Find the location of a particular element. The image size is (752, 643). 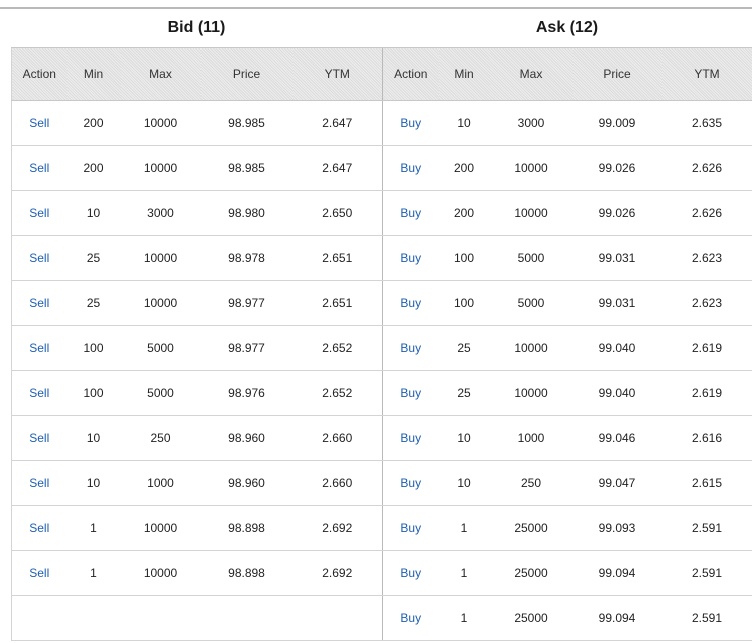

ask-ytm-cell: 2.619 is located at coordinates (706, 348).